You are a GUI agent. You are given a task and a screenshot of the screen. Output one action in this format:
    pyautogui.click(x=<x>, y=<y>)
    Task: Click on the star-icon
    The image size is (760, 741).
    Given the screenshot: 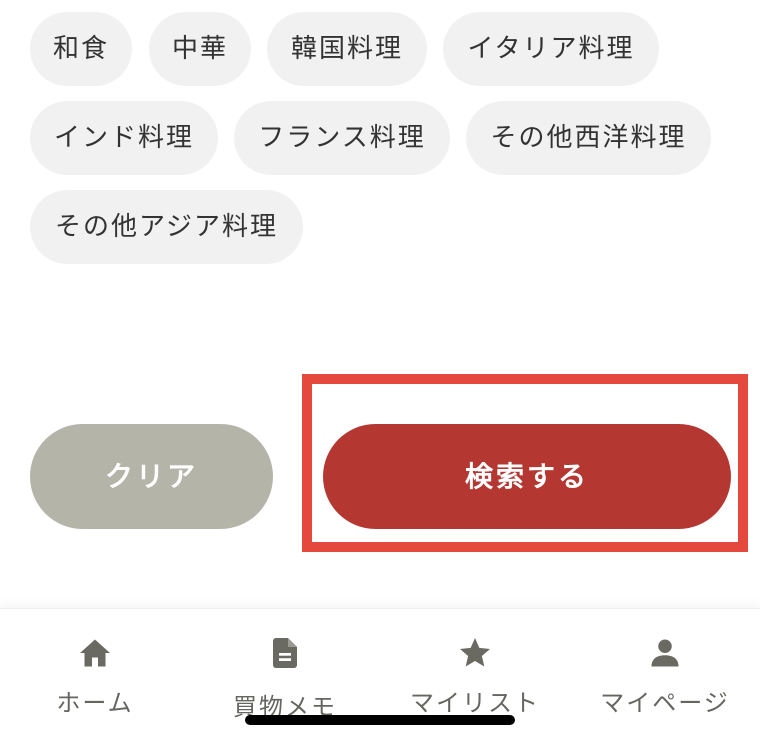 What is the action you would take?
    pyautogui.click(x=475, y=652)
    